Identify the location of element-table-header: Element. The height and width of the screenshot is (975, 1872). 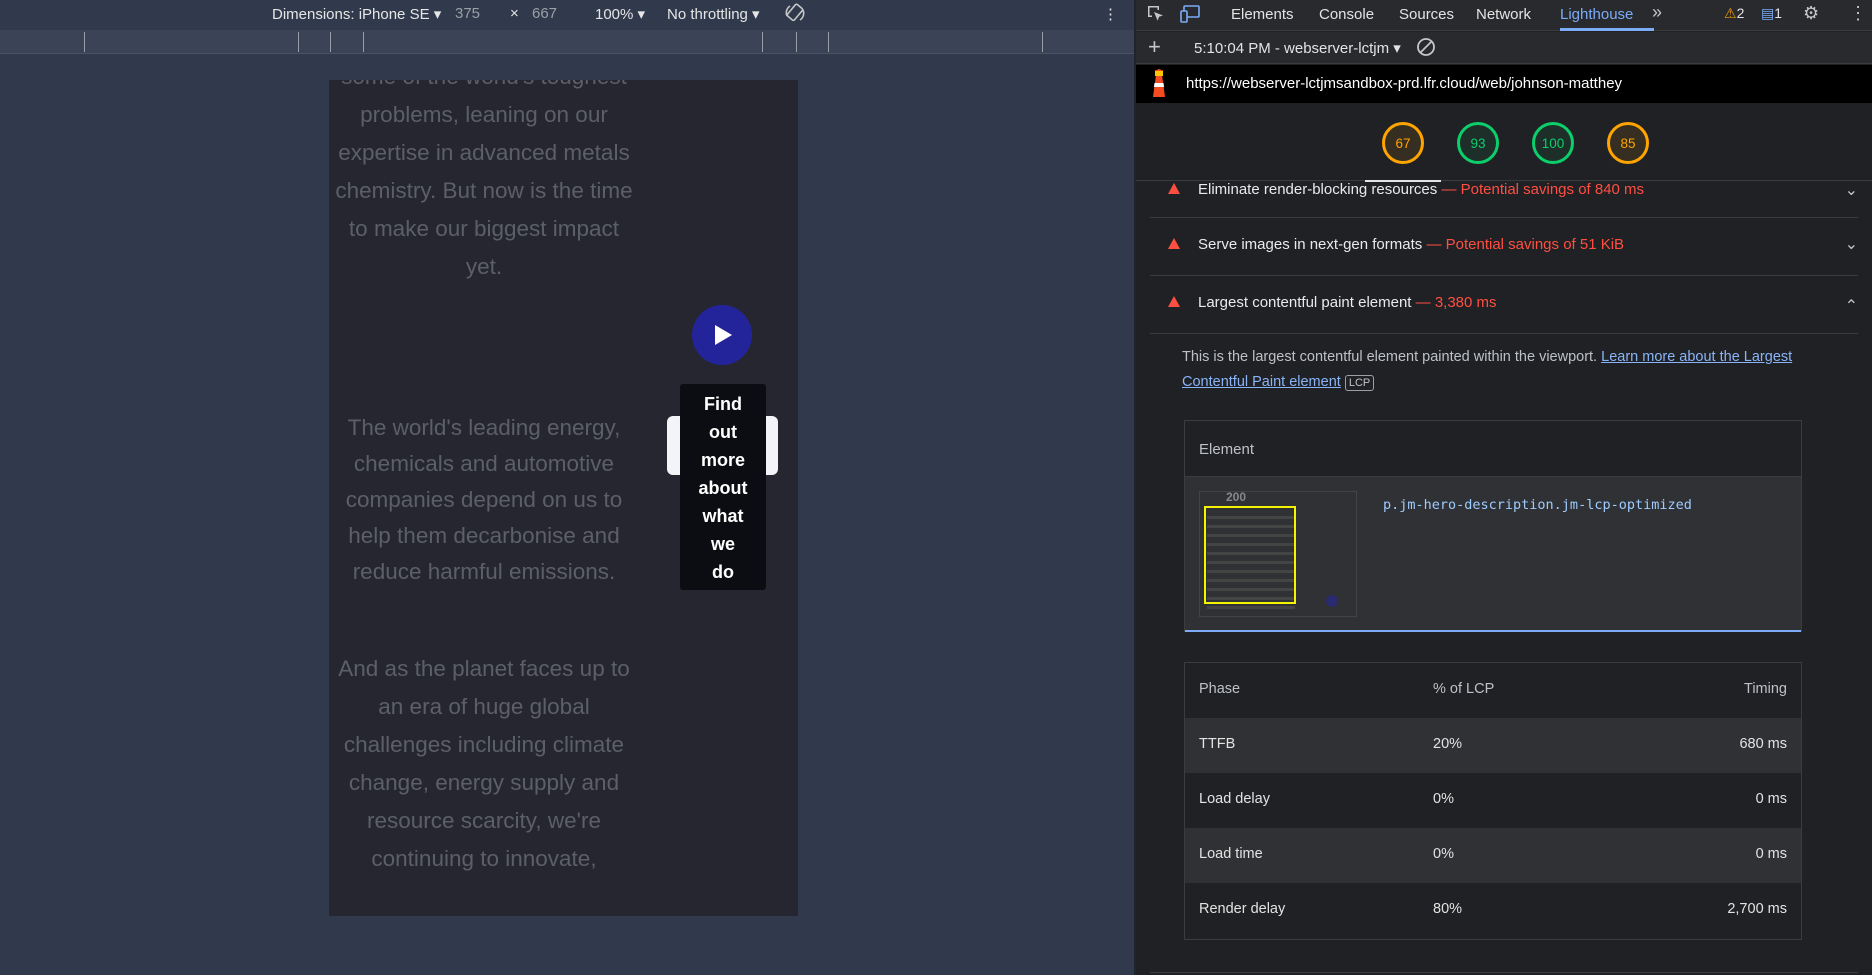
(1493, 449).